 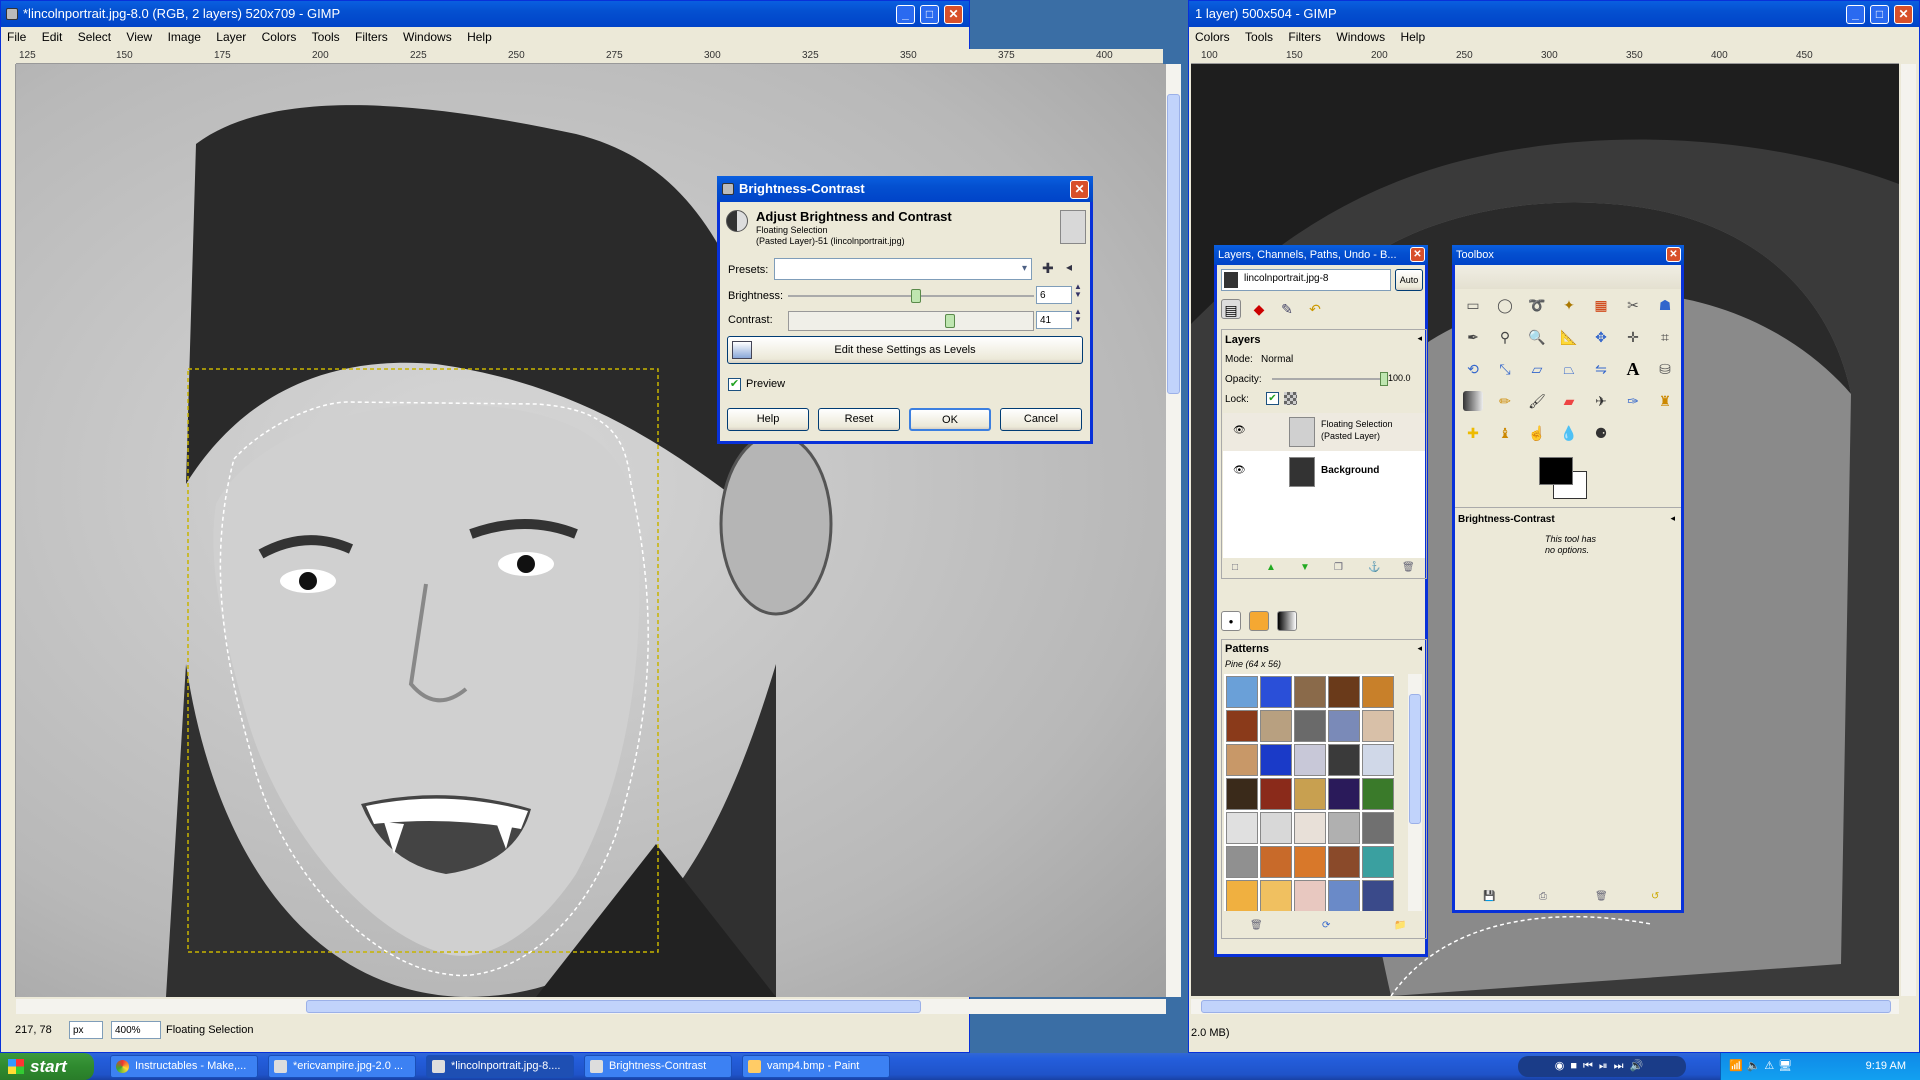 What do you see at coordinates (1415, 759) in the screenshot?
I see `patterns-scroll-thumb` at bounding box center [1415, 759].